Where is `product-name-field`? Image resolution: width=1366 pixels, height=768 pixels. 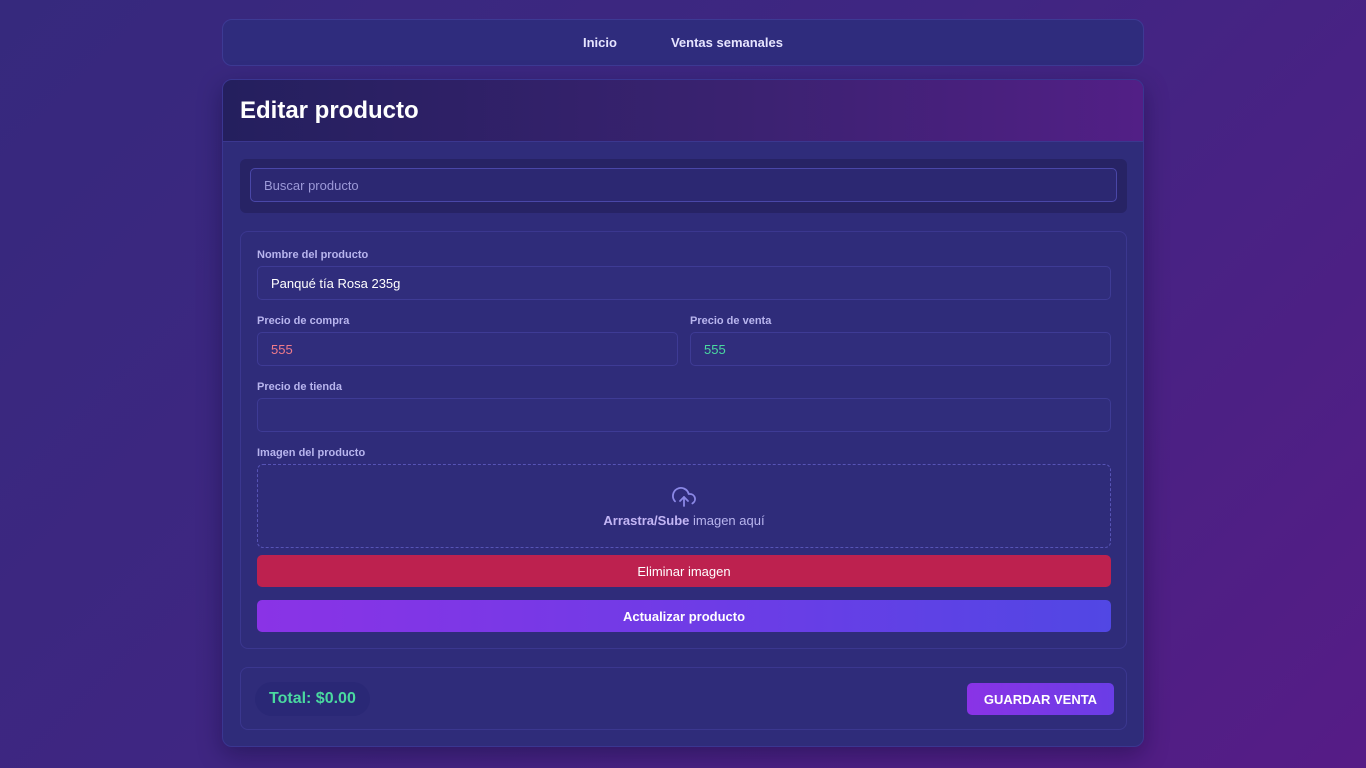
product-name-field is located at coordinates (684, 283).